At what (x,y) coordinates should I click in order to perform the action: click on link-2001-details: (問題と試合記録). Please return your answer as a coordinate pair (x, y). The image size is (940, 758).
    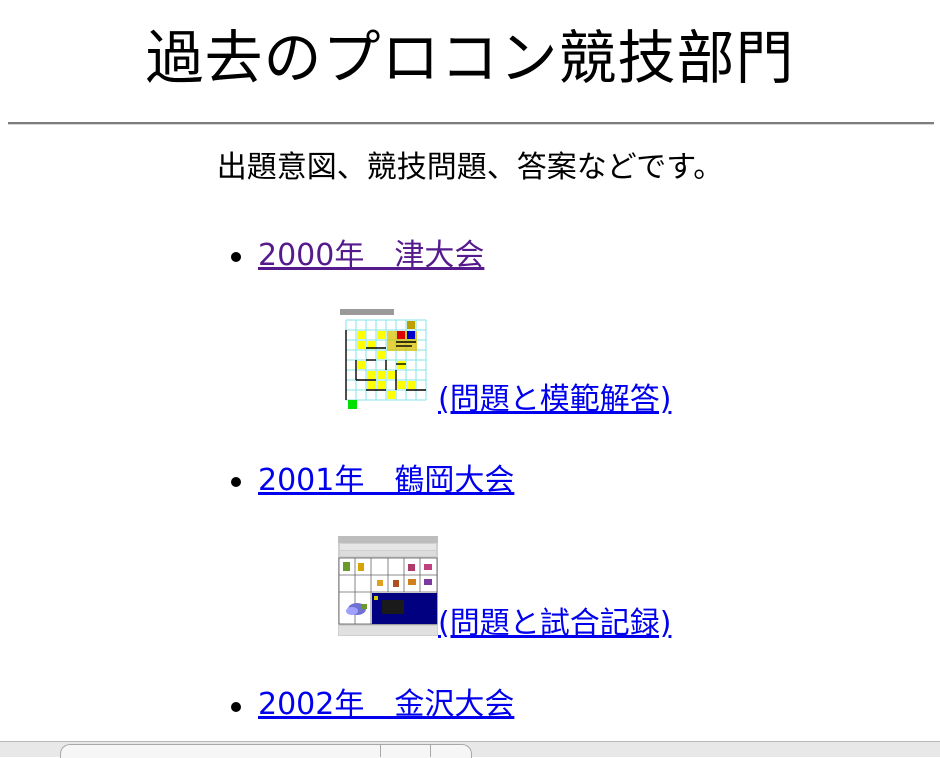
    Looking at the image, I should click on (554, 624).